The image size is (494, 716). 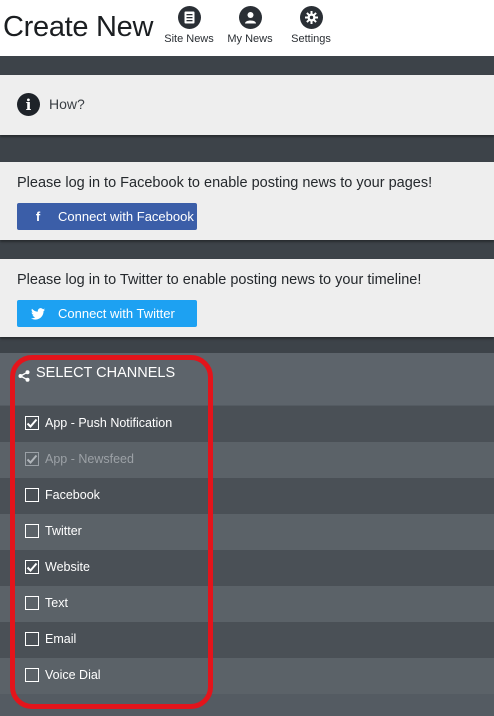 What do you see at coordinates (247, 424) in the screenshot?
I see `channel-row: App - Push Notification` at bounding box center [247, 424].